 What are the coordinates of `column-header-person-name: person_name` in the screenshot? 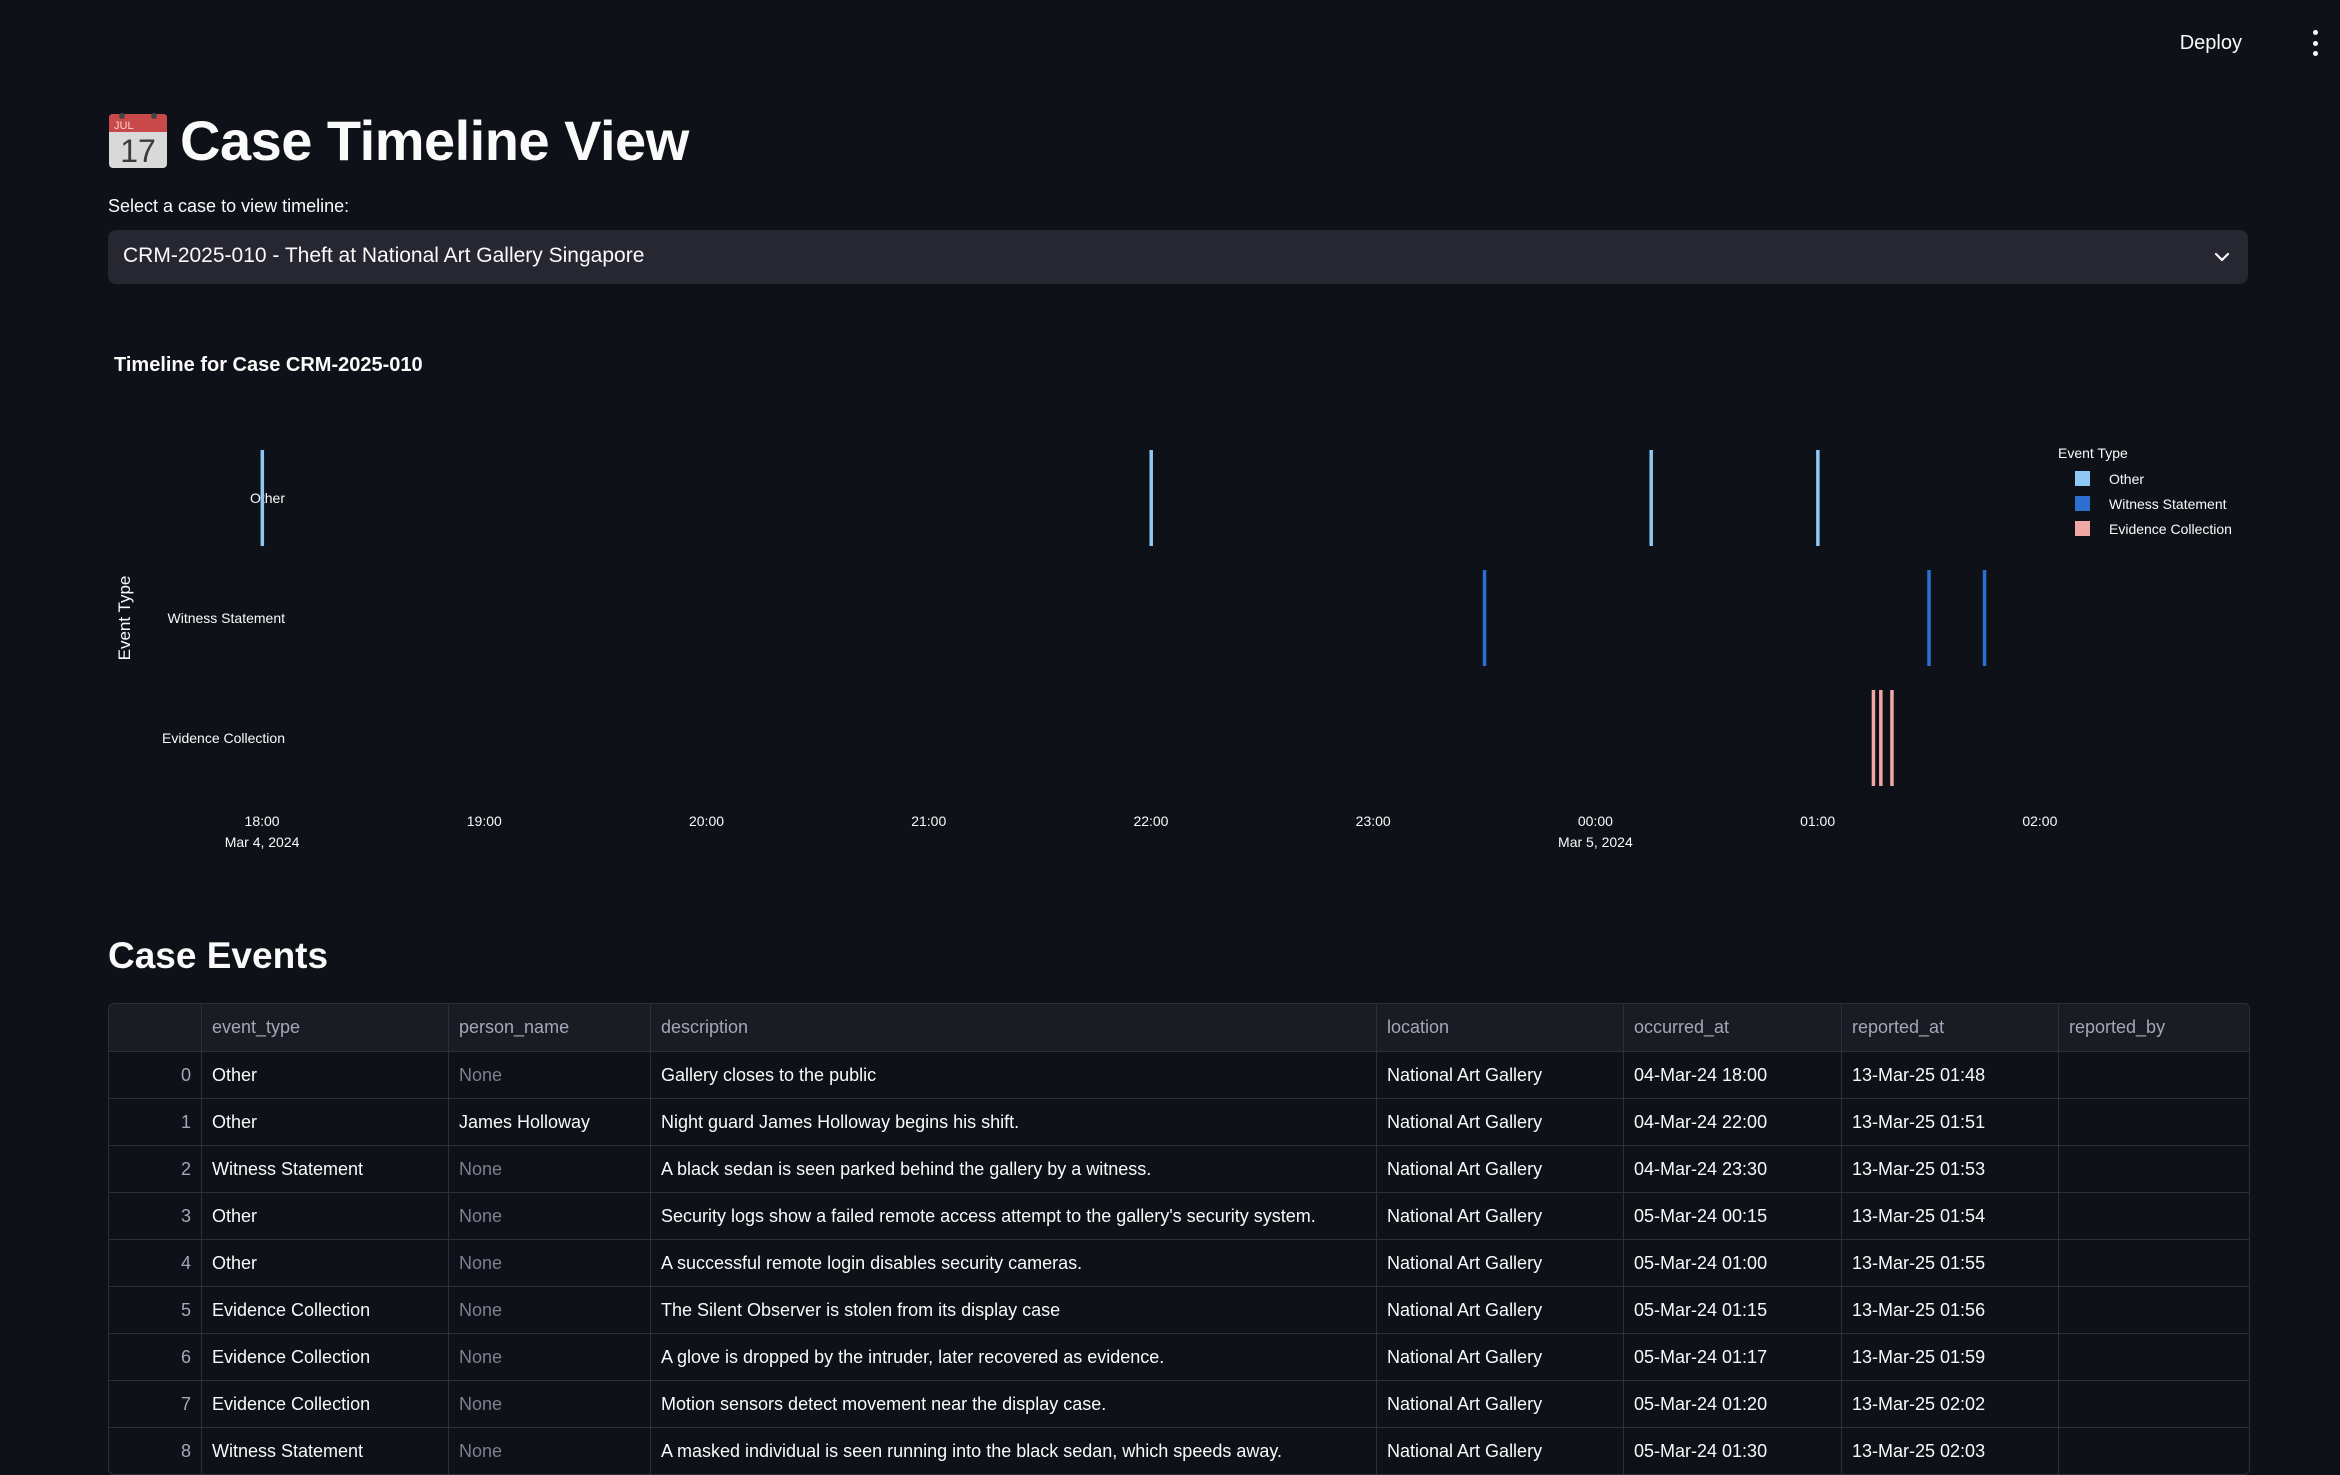 It's located at (549, 1027).